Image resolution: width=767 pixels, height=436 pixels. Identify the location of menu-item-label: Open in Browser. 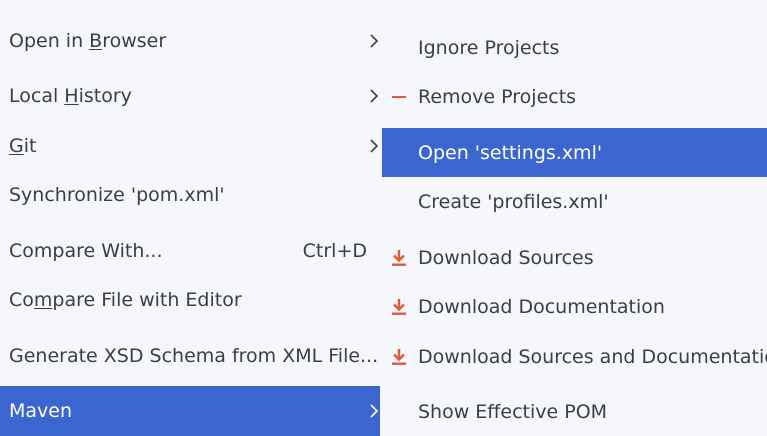
(88, 41).